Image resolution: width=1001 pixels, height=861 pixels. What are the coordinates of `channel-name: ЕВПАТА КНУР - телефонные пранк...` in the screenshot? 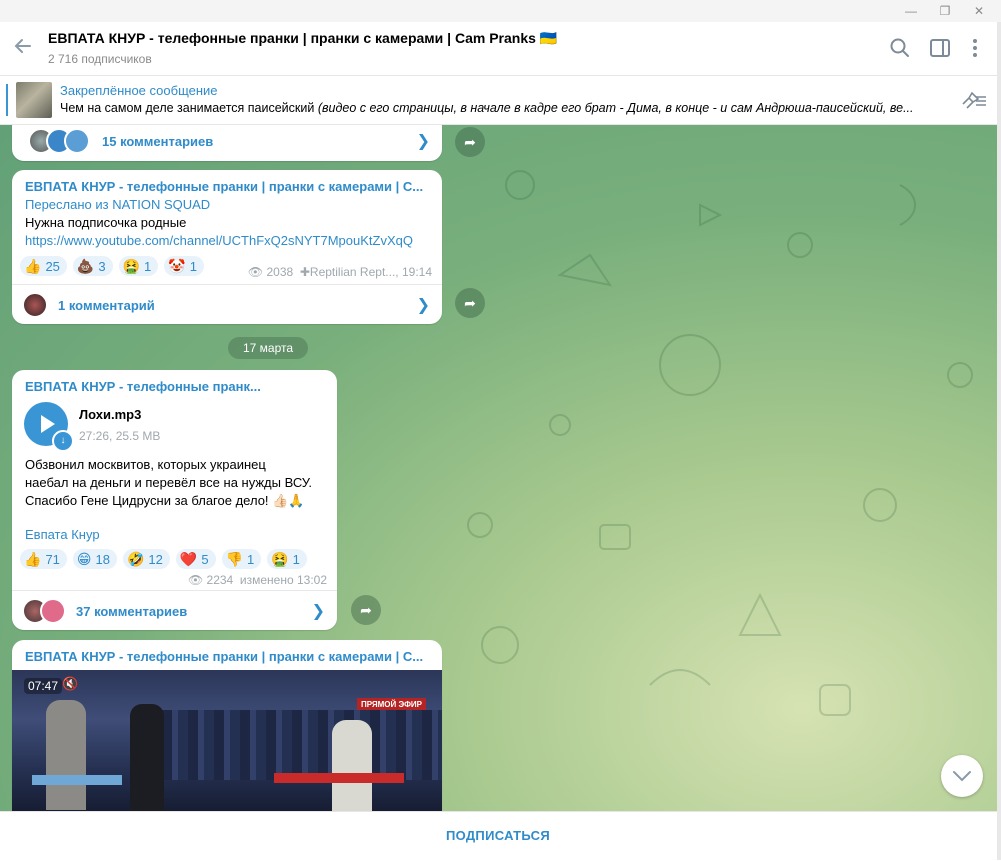 It's located at (175, 386).